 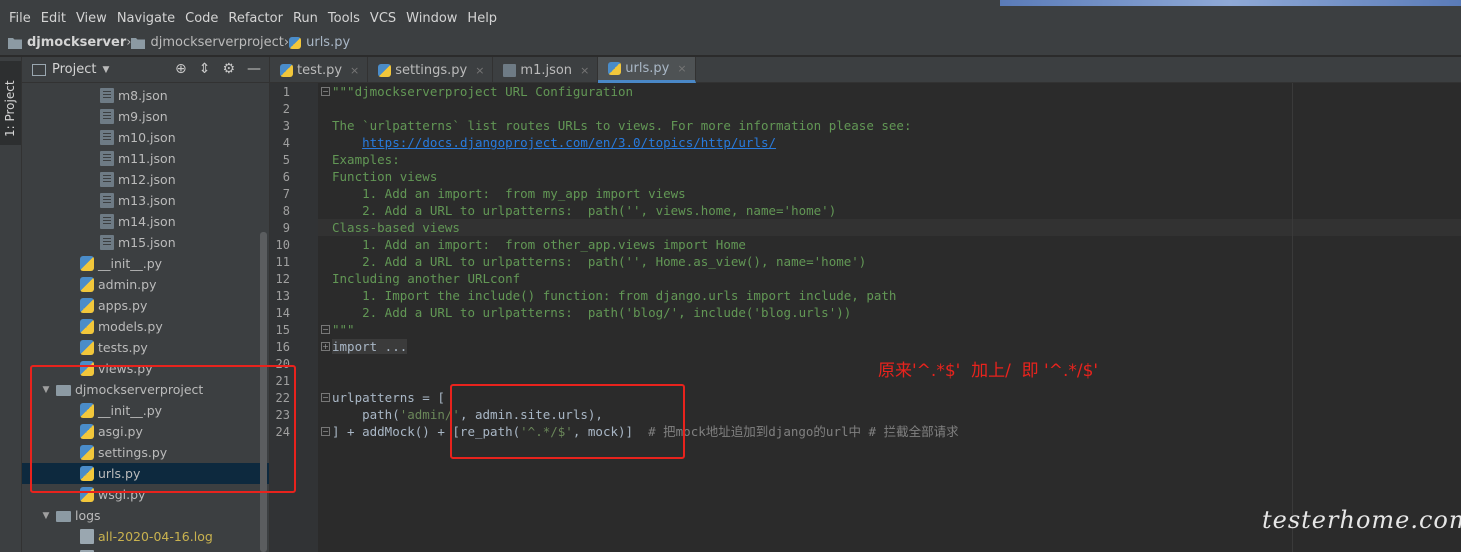 What do you see at coordinates (163, 429) in the screenshot?
I see `annotation-box-tree` at bounding box center [163, 429].